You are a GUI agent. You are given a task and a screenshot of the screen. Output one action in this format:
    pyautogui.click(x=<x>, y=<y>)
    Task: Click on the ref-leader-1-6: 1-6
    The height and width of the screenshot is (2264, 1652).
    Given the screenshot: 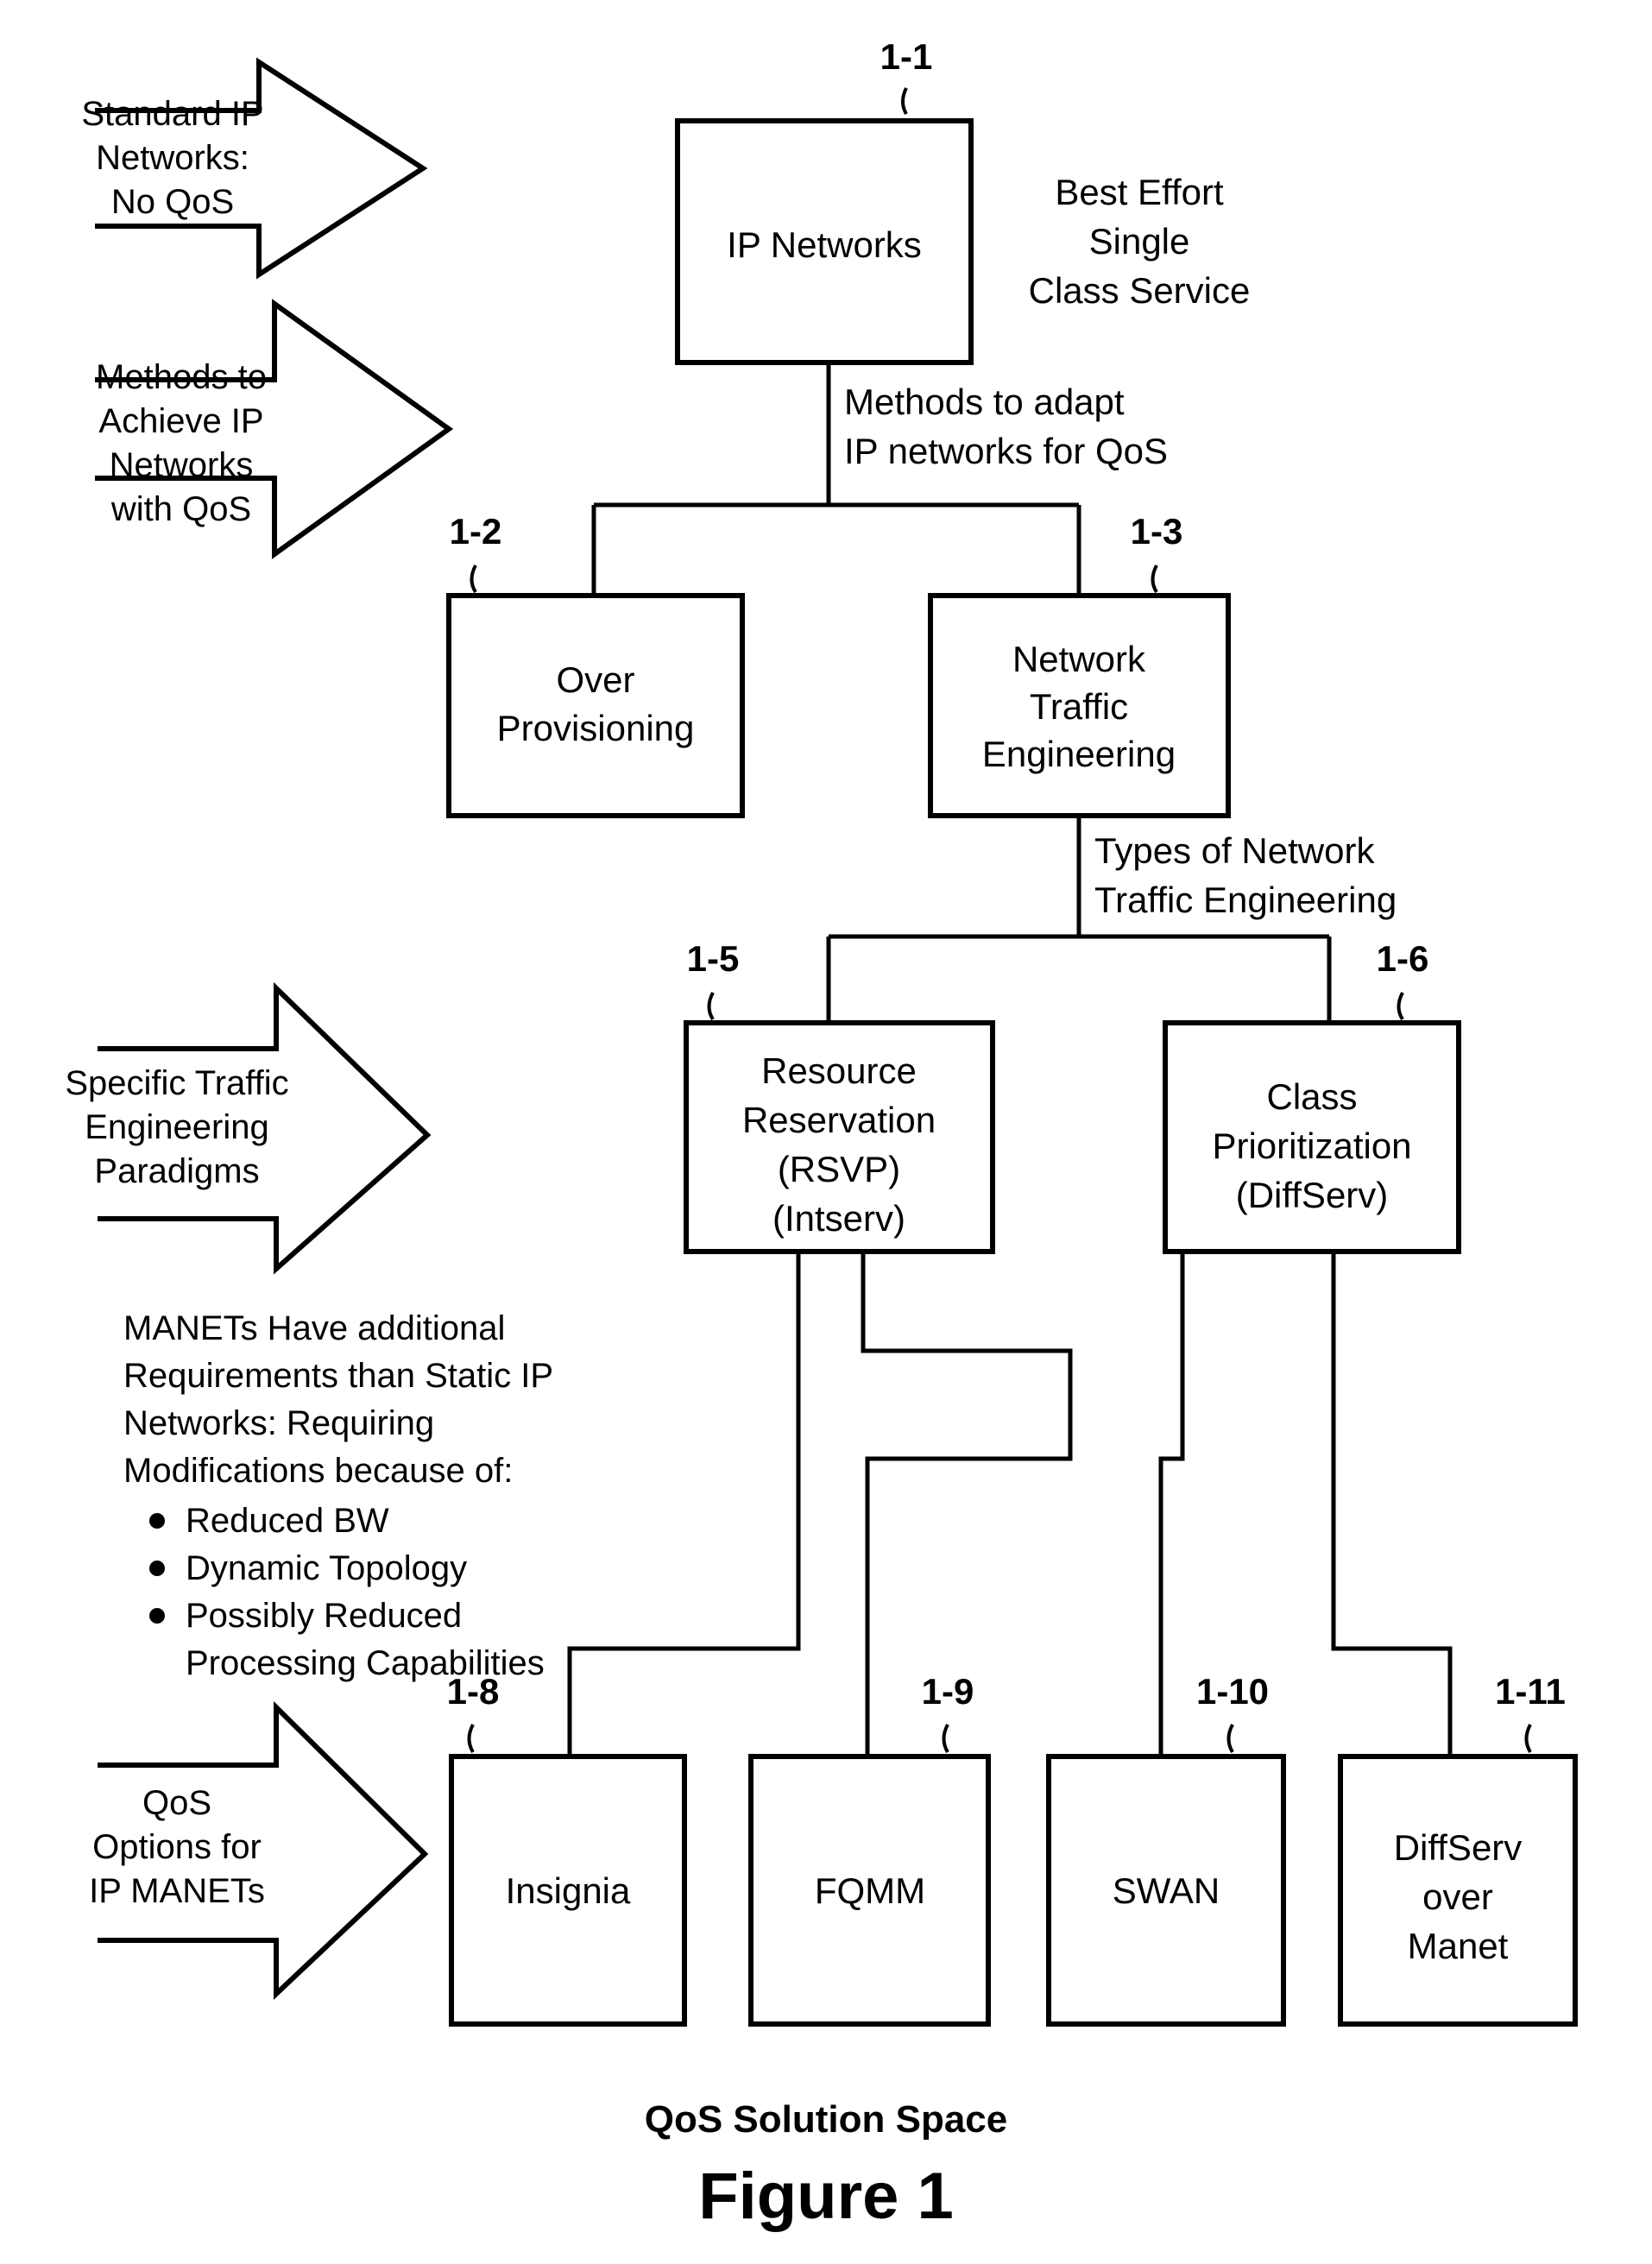 What is the action you would take?
    pyautogui.click(x=1403, y=979)
    